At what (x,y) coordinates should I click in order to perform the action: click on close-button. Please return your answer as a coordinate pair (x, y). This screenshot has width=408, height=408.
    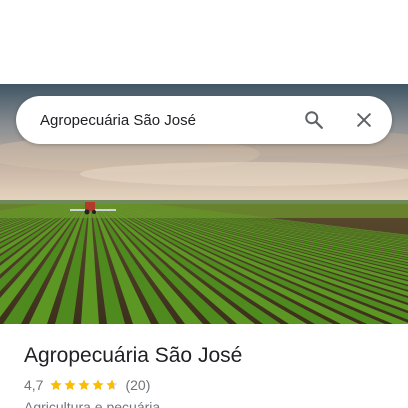
    Looking at the image, I should click on (364, 120).